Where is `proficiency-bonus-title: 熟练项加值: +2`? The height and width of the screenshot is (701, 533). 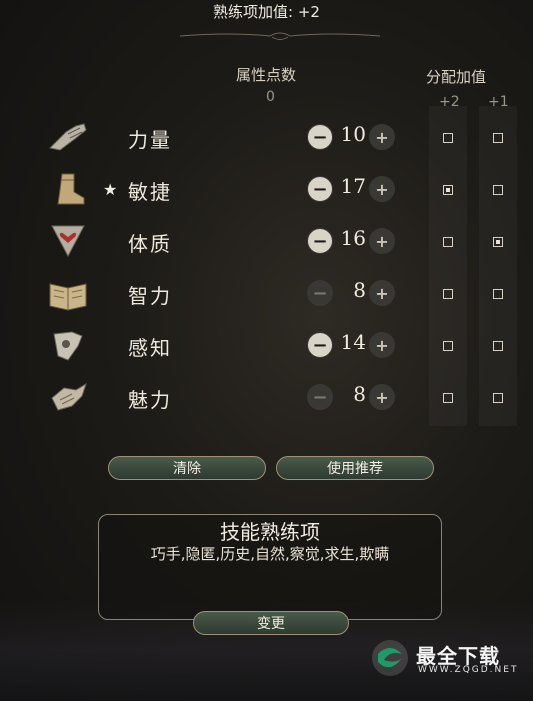 proficiency-bonus-title: 熟练项加值: +2 is located at coordinates (266, 12).